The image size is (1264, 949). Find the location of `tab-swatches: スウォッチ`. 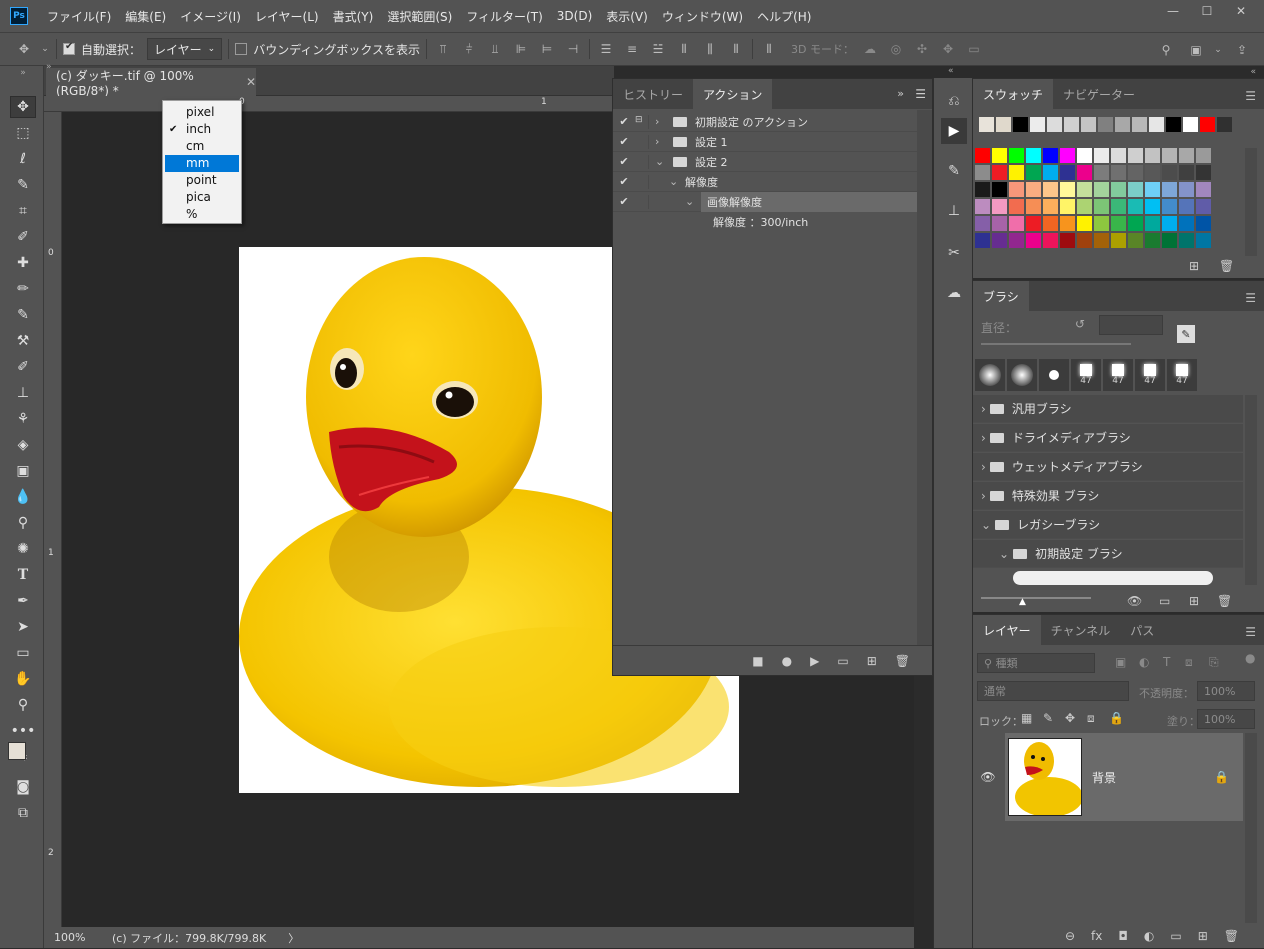

tab-swatches: スウォッチ is located at coordinates (1013, 94).